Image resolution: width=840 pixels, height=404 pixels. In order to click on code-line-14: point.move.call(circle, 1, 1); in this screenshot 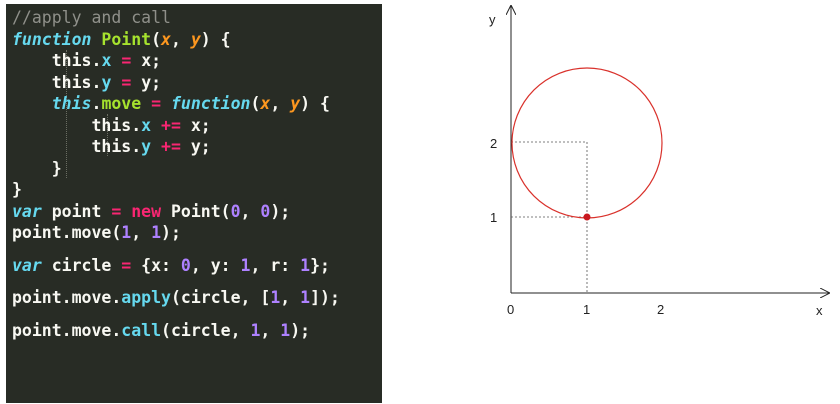, I will do `click(161, 330)`.